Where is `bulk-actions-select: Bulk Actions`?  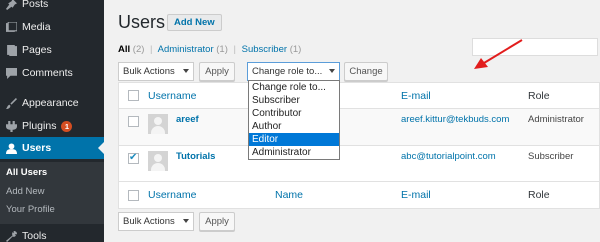 bulk-actions-select: Bulk Actions is located at coordinates (156, 71).